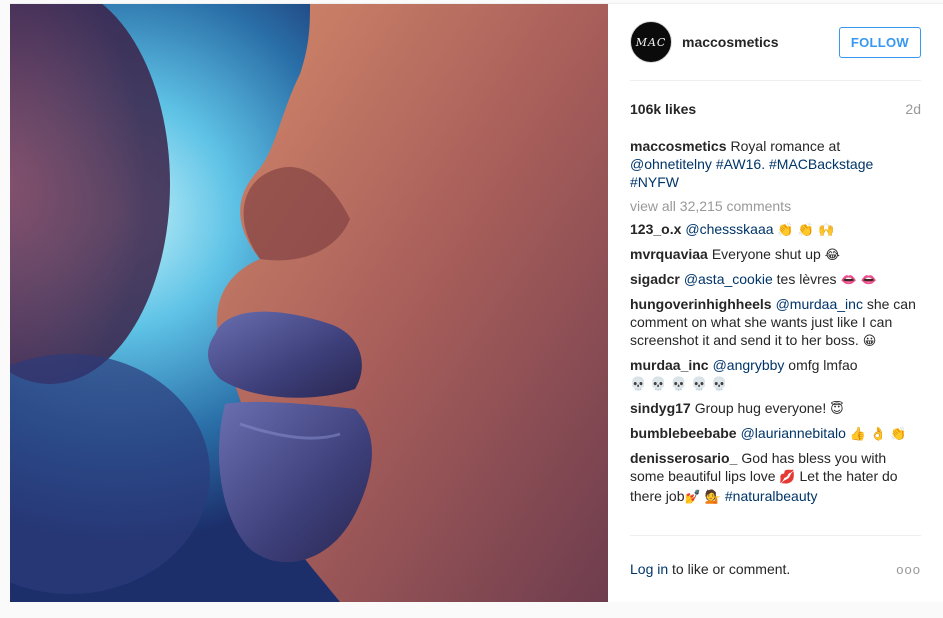 The width and height of the screenshot is (943, 618). Describe the element at coordinates (760, 408) in the screenshot. I see `comment-text: Group hug everyone!` at that location.